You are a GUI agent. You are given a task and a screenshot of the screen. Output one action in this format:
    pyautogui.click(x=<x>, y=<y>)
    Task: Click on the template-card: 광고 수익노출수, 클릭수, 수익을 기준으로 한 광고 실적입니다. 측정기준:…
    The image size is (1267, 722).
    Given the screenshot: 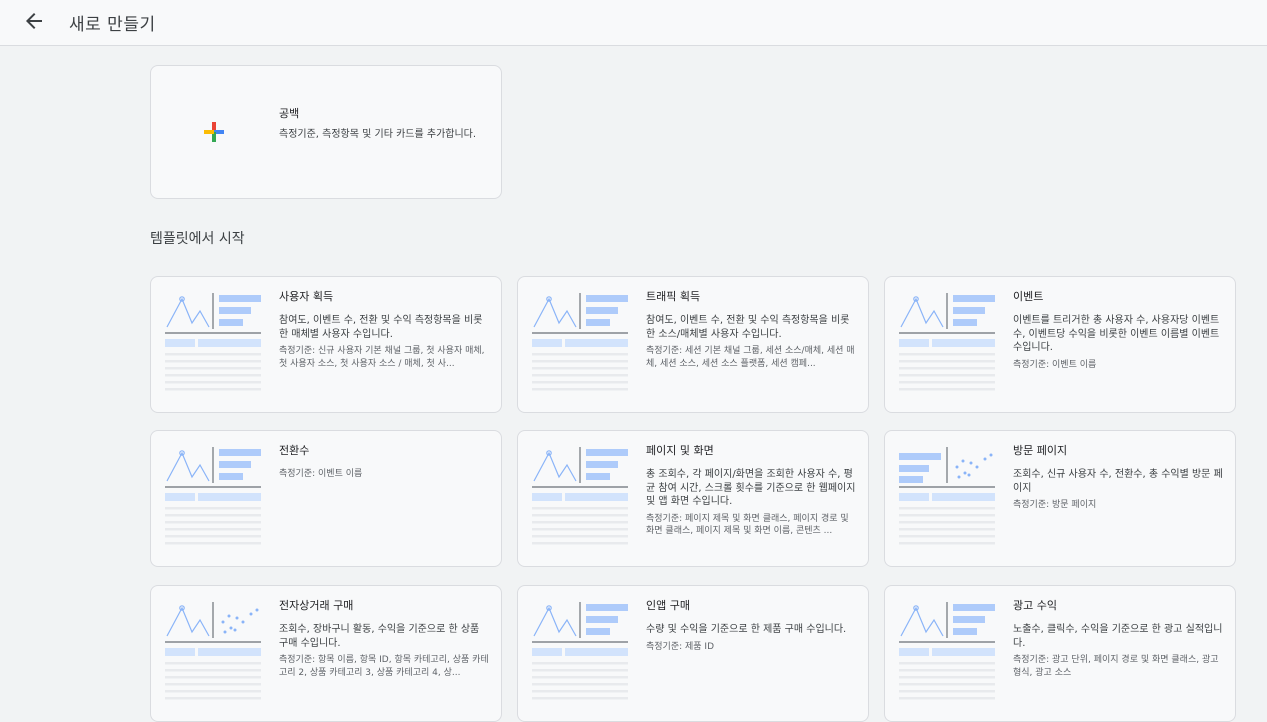 What is the action you would take?
    pyautogui.click(x=1060, y=653)
    